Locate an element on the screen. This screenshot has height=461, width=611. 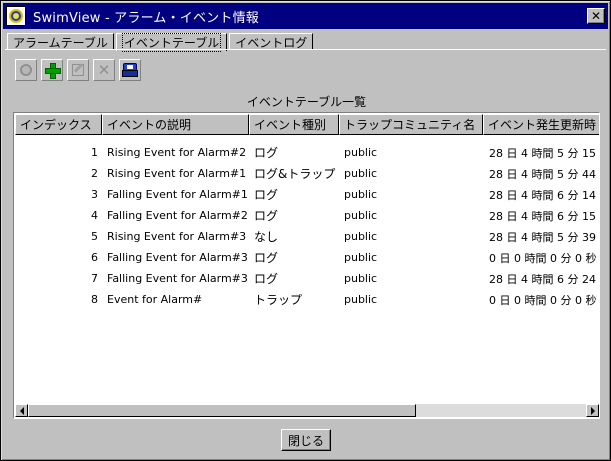
arrow-left-icon is located at coordinates (21, 410).